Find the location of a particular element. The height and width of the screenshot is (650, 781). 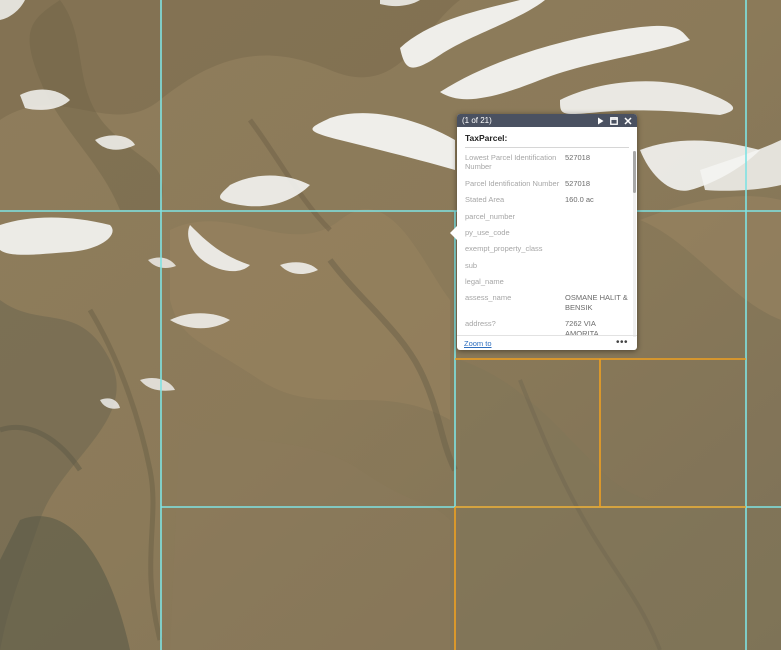

popup-scrollbar is located at coordinates (634, 244).